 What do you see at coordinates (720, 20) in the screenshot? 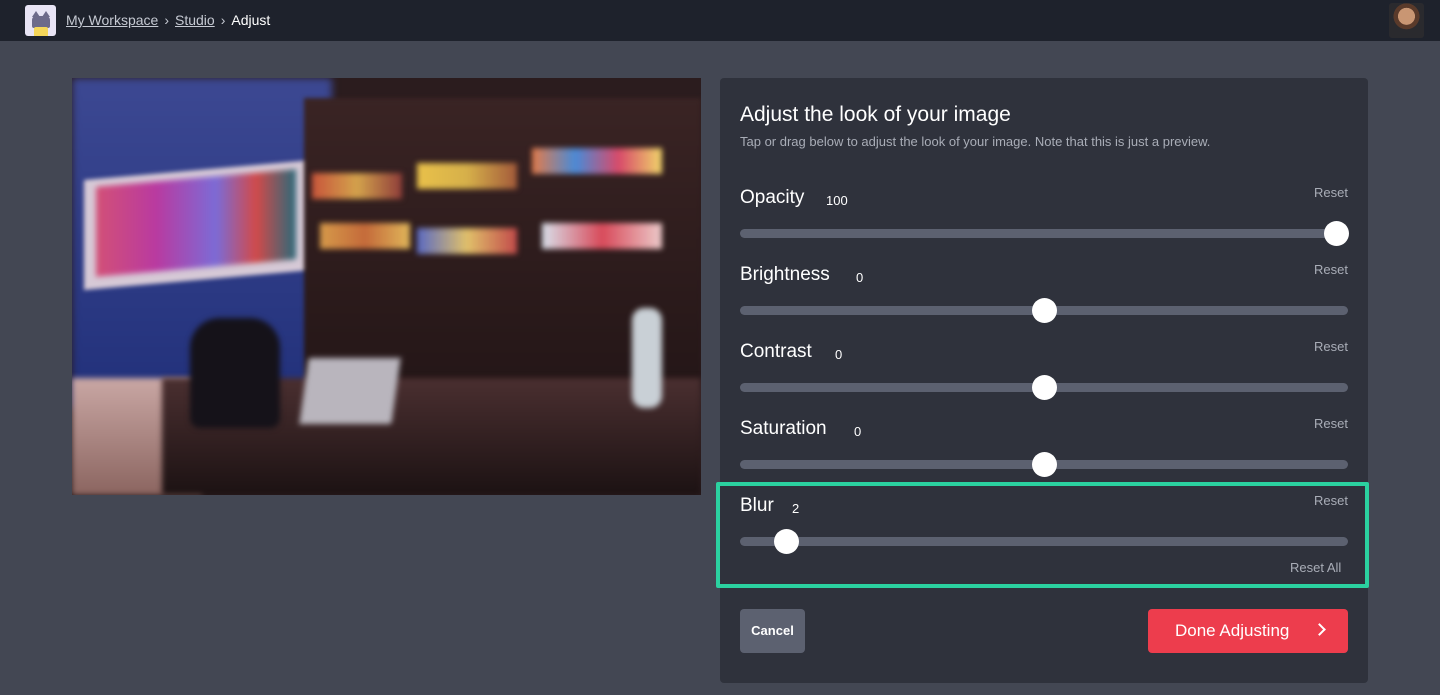
I see `top-bar: My Workspace › Studio › Adjust` at bounding box center [720, 20].